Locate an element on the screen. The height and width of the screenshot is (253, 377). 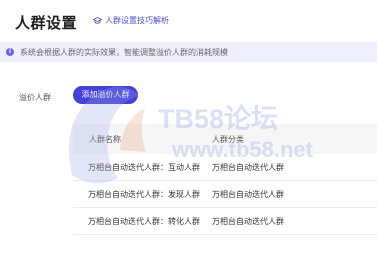
table-row: 万相台自动迭代人群：转化人群 万相台自动迭代人群 is located at coordinates (225, 221).